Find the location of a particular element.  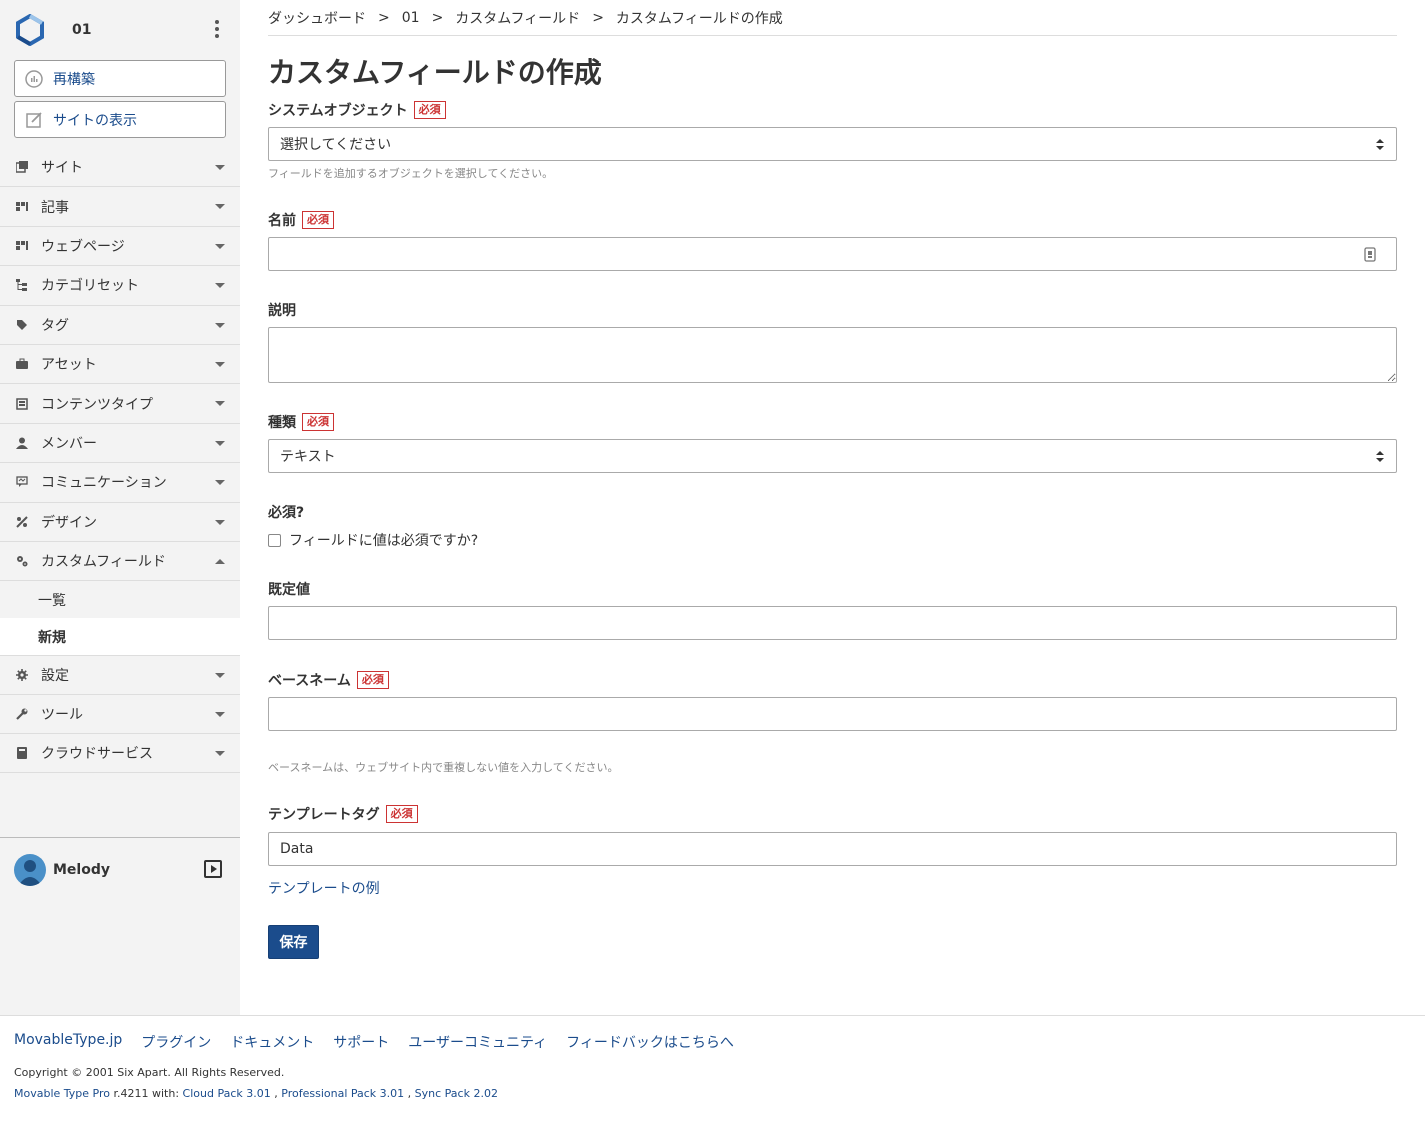

movable-type-logo-icon is located at coordinates (30, 30).